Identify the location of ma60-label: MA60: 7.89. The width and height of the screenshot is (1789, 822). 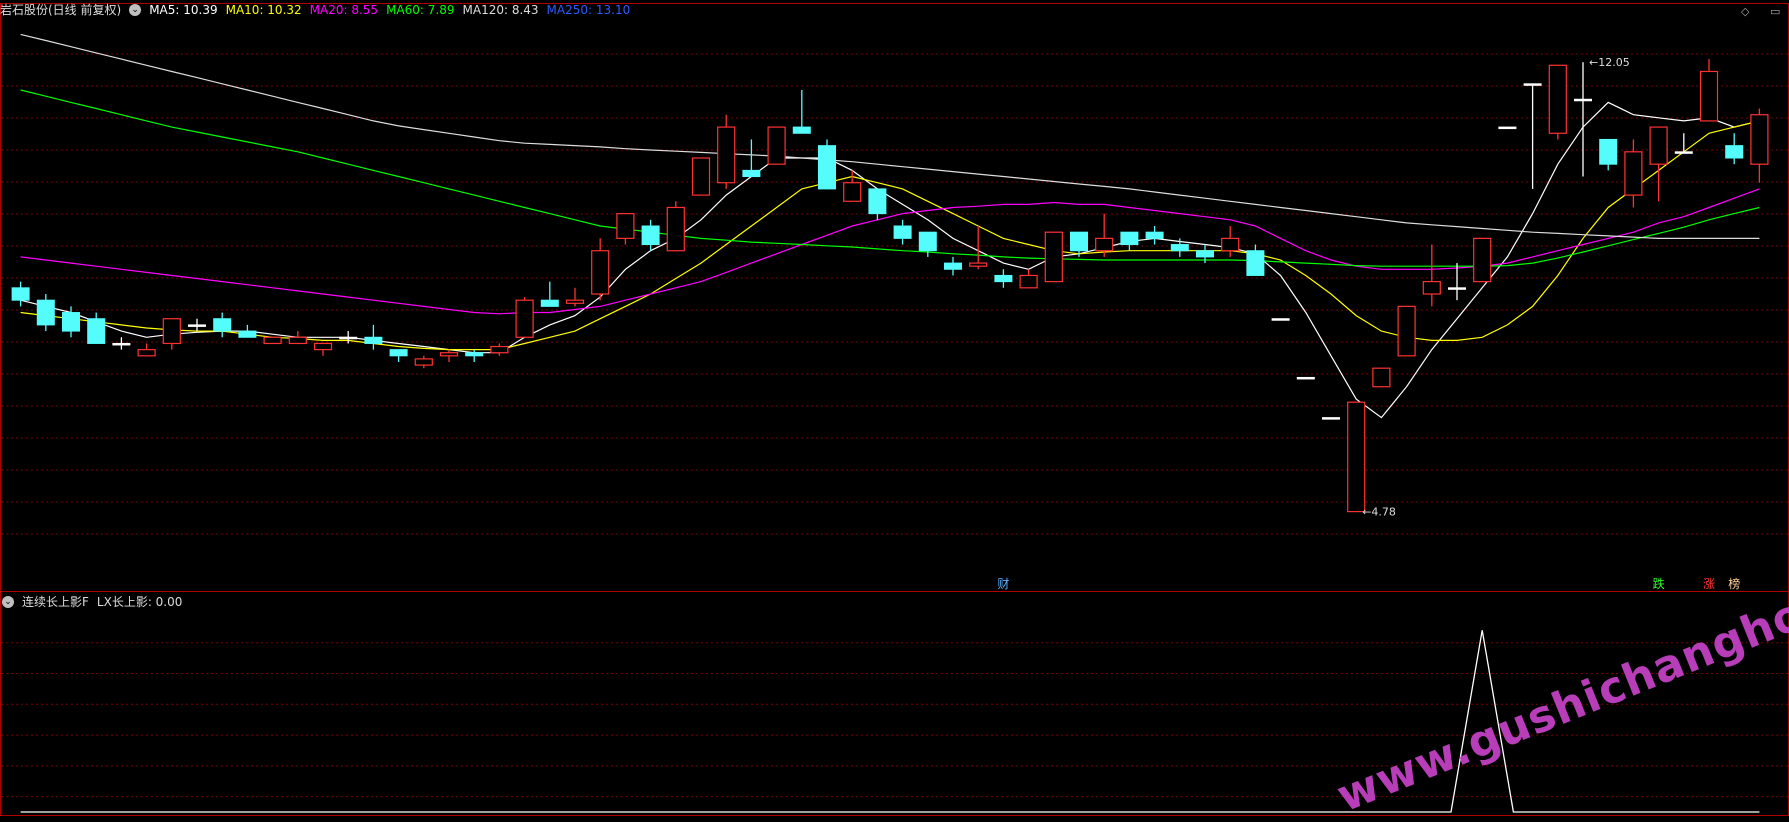
(420, 10).